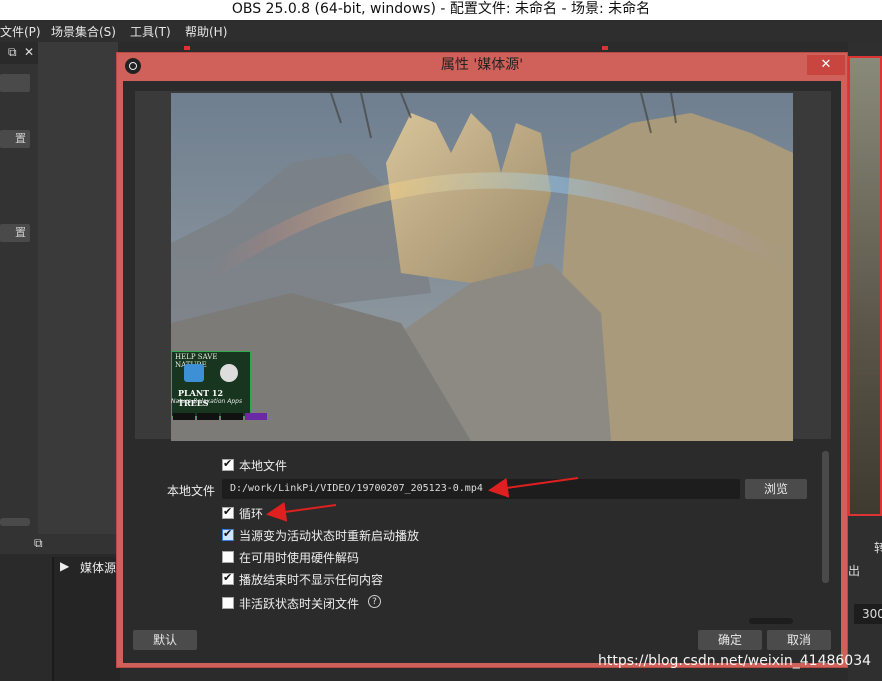  I want to click on left-dock-button, so click(15, 83).